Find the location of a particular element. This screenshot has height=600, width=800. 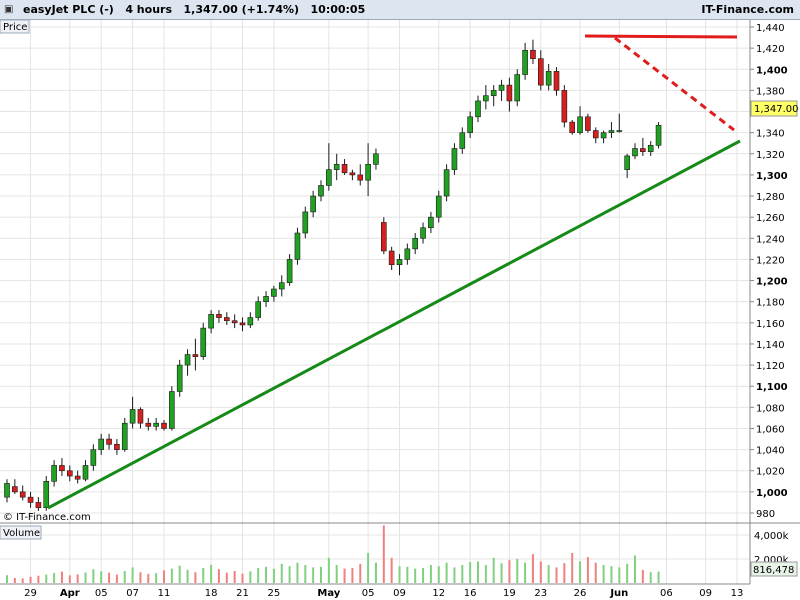

y-tick-label: 1,380 is located at coordinates (770, 91).